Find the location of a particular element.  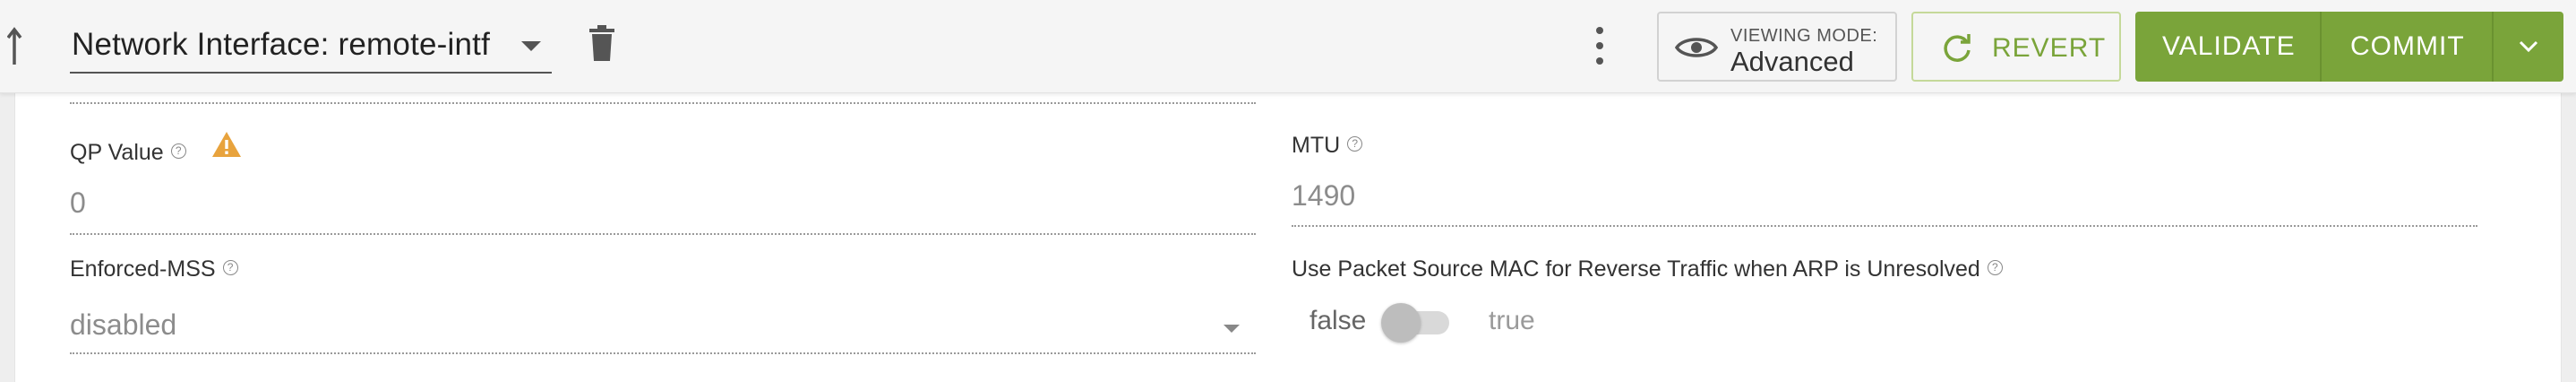

interface-selector: Network Interface: remote-intf is located at coordinates (311, 46).